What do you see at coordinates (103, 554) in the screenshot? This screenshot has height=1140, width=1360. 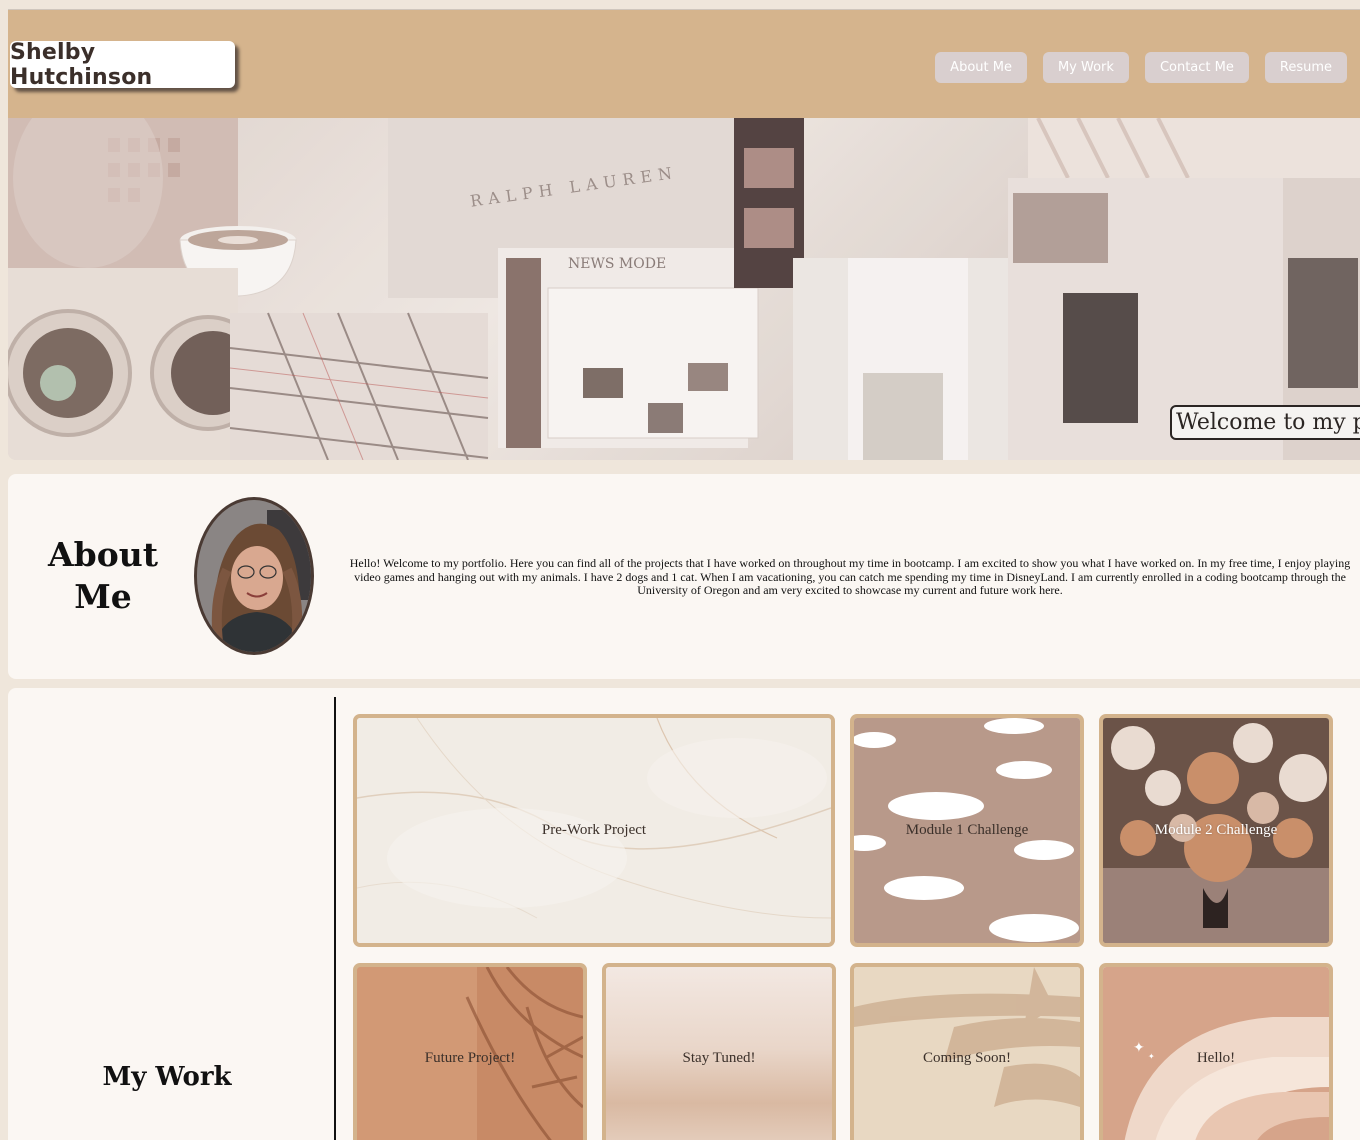 I see `about-title-line1: About` at bounding box center [103, 554].